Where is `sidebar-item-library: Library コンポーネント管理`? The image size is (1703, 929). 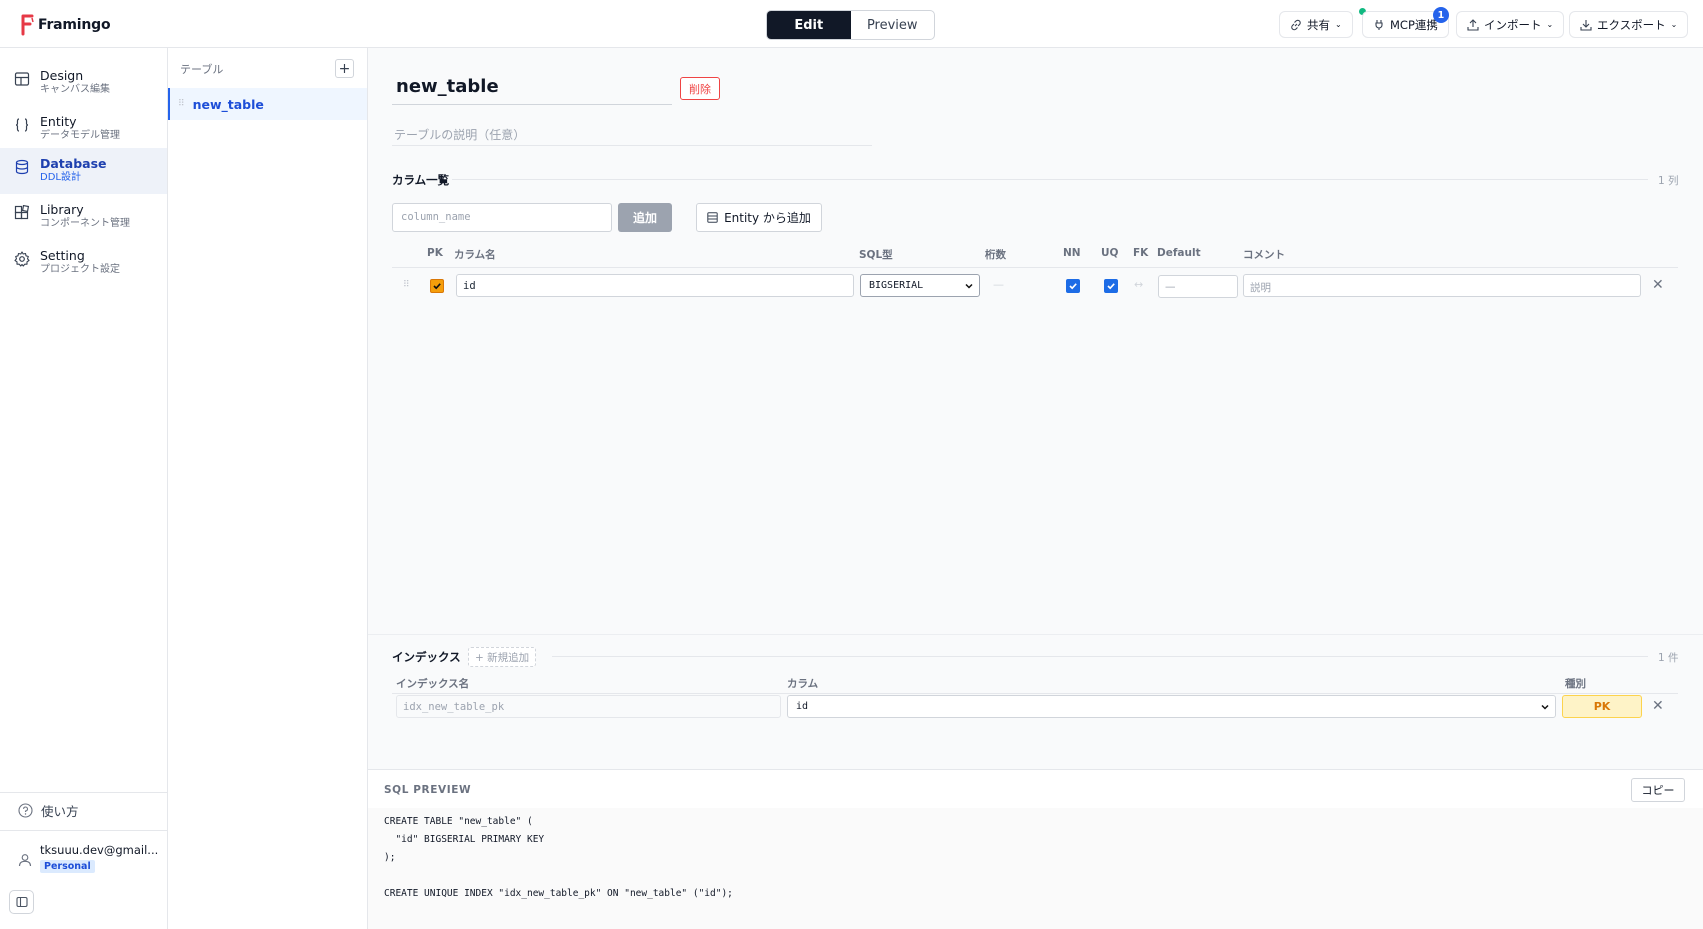
sidebar-item-library: Library コンポーネント管理 is located at coordinates (83, 217).